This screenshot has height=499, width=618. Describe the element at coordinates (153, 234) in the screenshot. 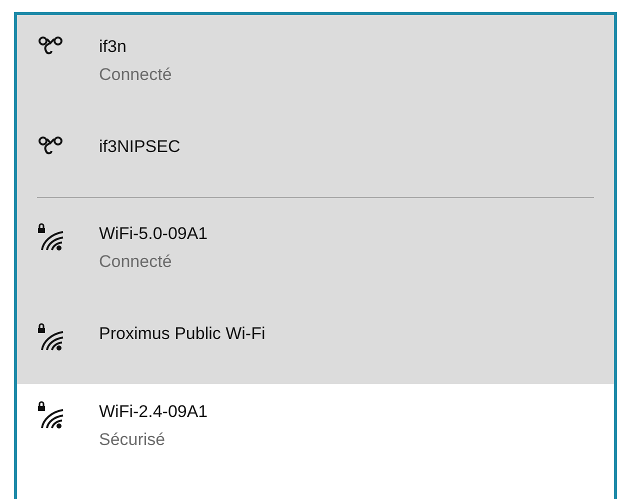

I see `network-name: WiFi-5.0-09A1` at that location.